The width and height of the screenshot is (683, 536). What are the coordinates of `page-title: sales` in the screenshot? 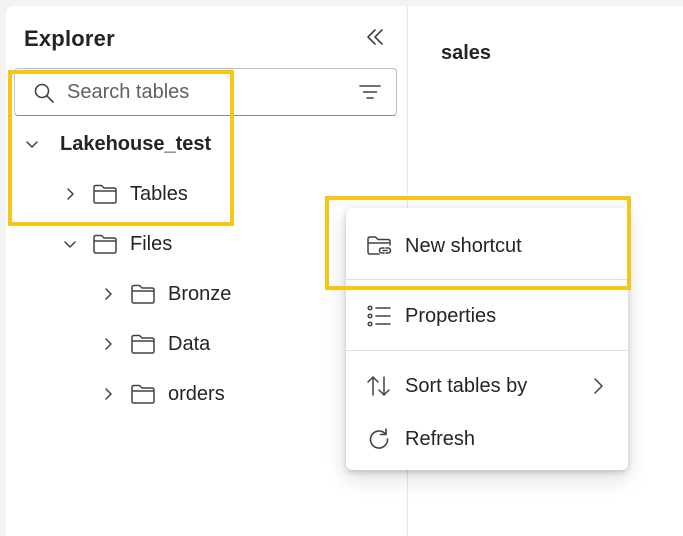 It's located at (466, 53).